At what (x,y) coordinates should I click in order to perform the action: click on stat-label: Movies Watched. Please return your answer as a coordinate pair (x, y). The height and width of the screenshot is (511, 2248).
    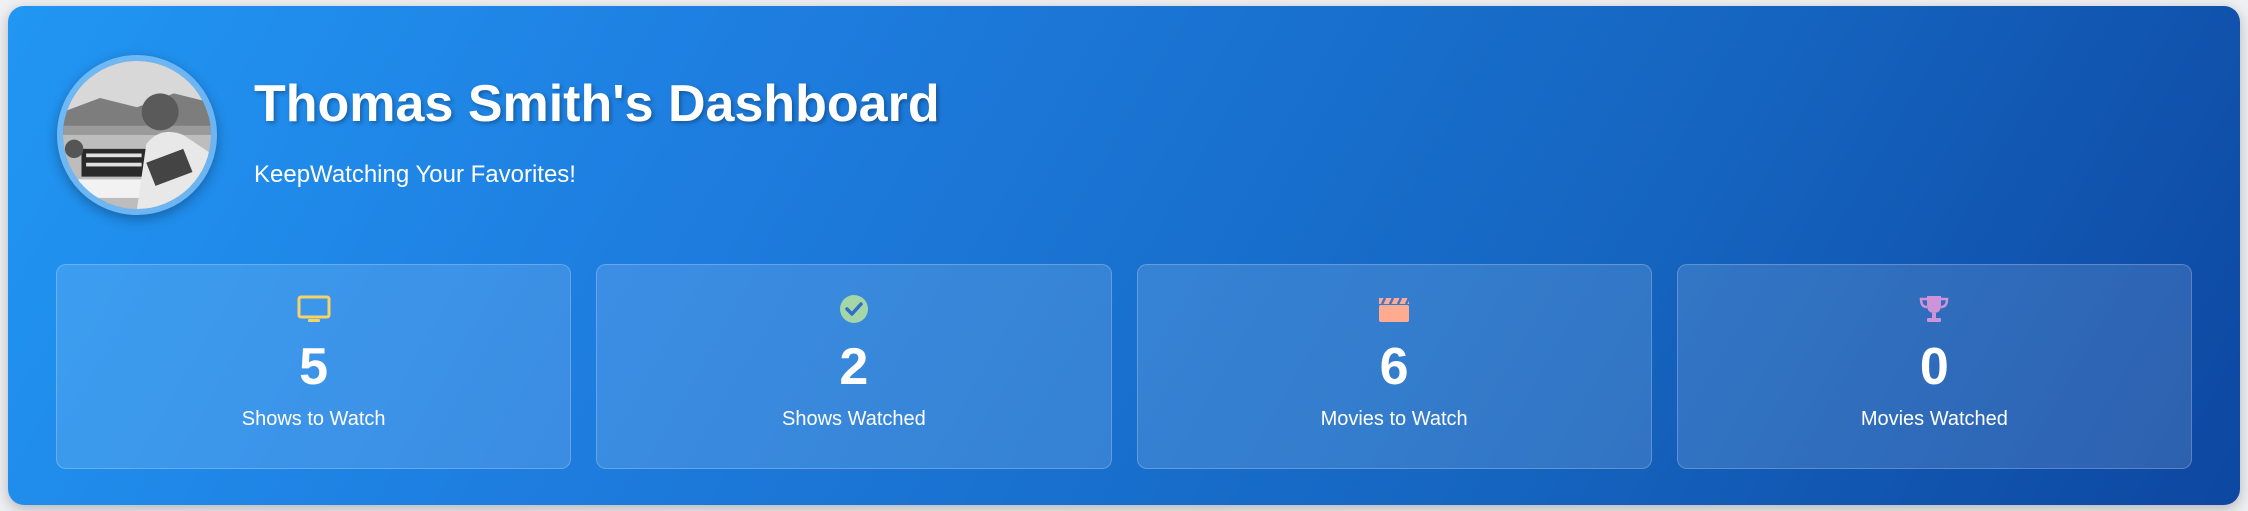
    Looking at the image, I should click on (1934, 419).